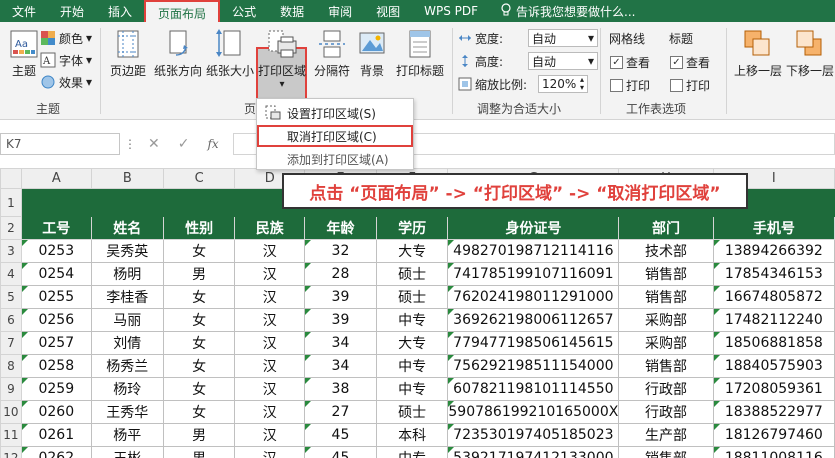  What do you see at coordinates (11, 228) in the screenshot?
I see `row-header: 2` at bounding box center [11, 228].